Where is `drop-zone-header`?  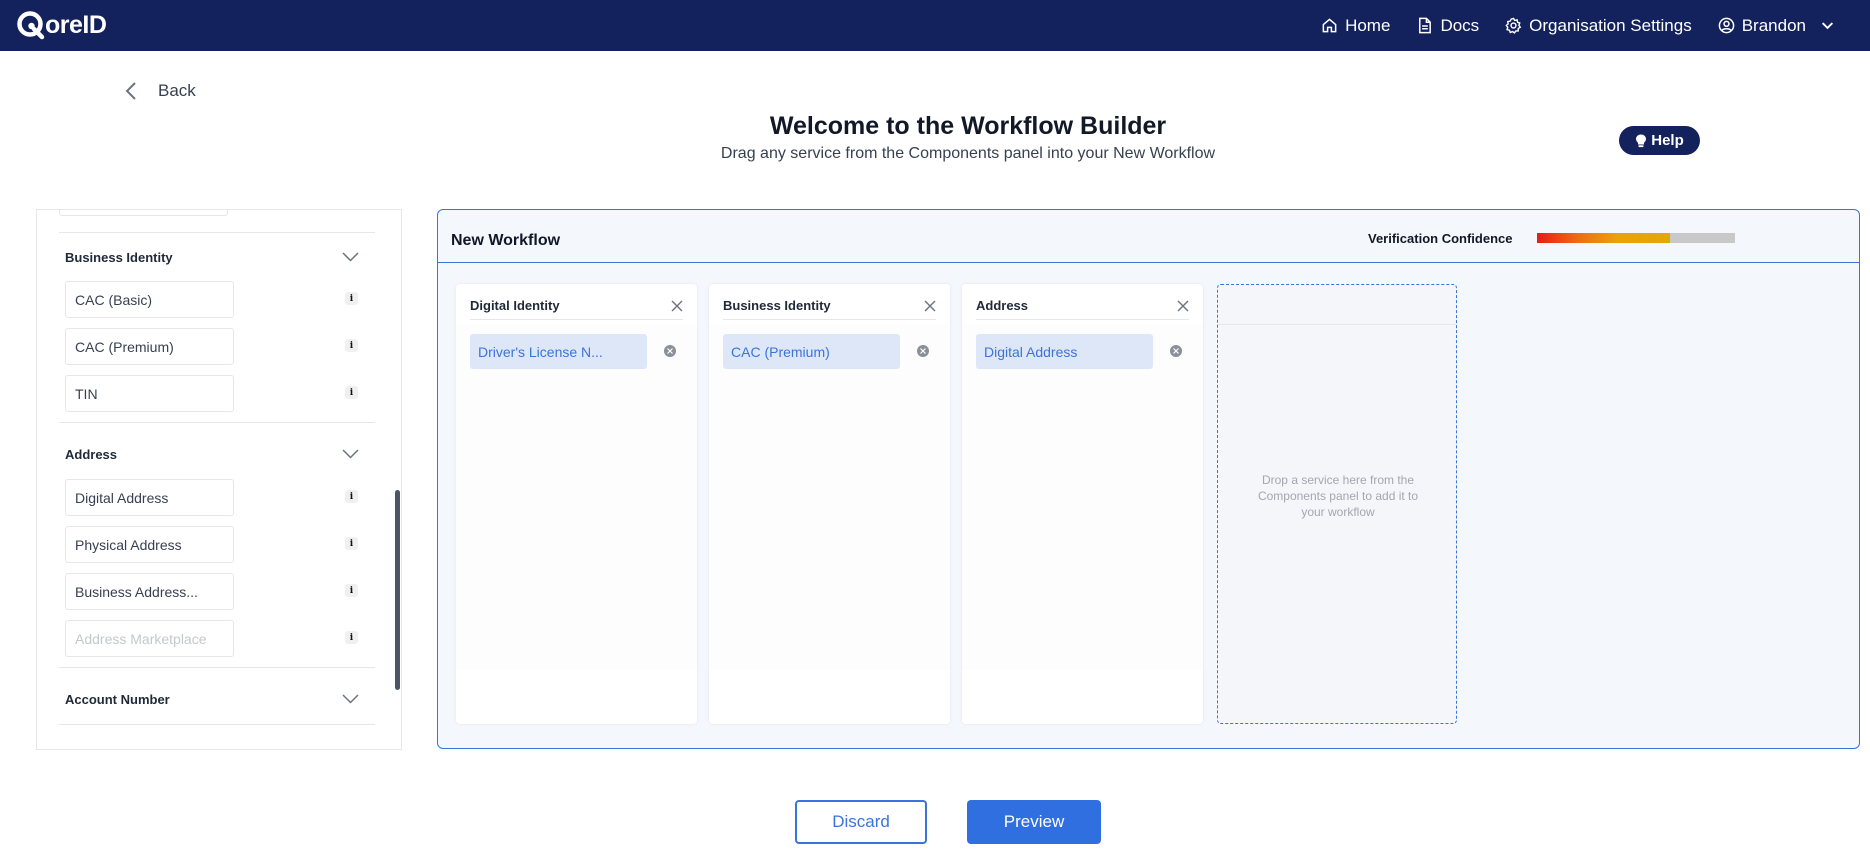
drop-zone-header is located at coordinates (1337, 305).